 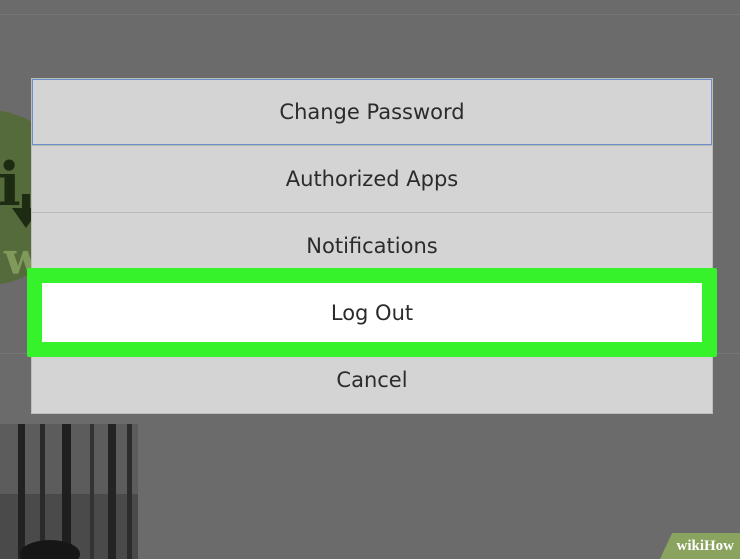 I want to click on wikihow-watermark: wikiHow, so click(x=685, y=546).